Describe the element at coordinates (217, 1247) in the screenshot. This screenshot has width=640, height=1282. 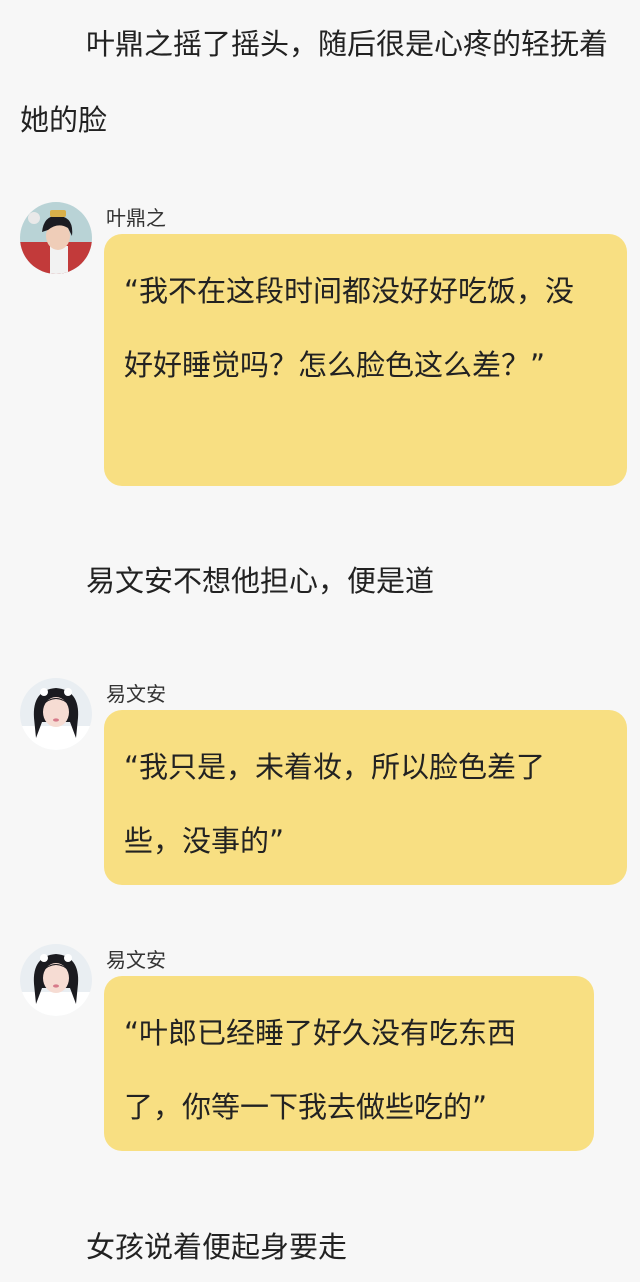
I see `narration-paragraph: 女孩说着便起身要走` at that location.